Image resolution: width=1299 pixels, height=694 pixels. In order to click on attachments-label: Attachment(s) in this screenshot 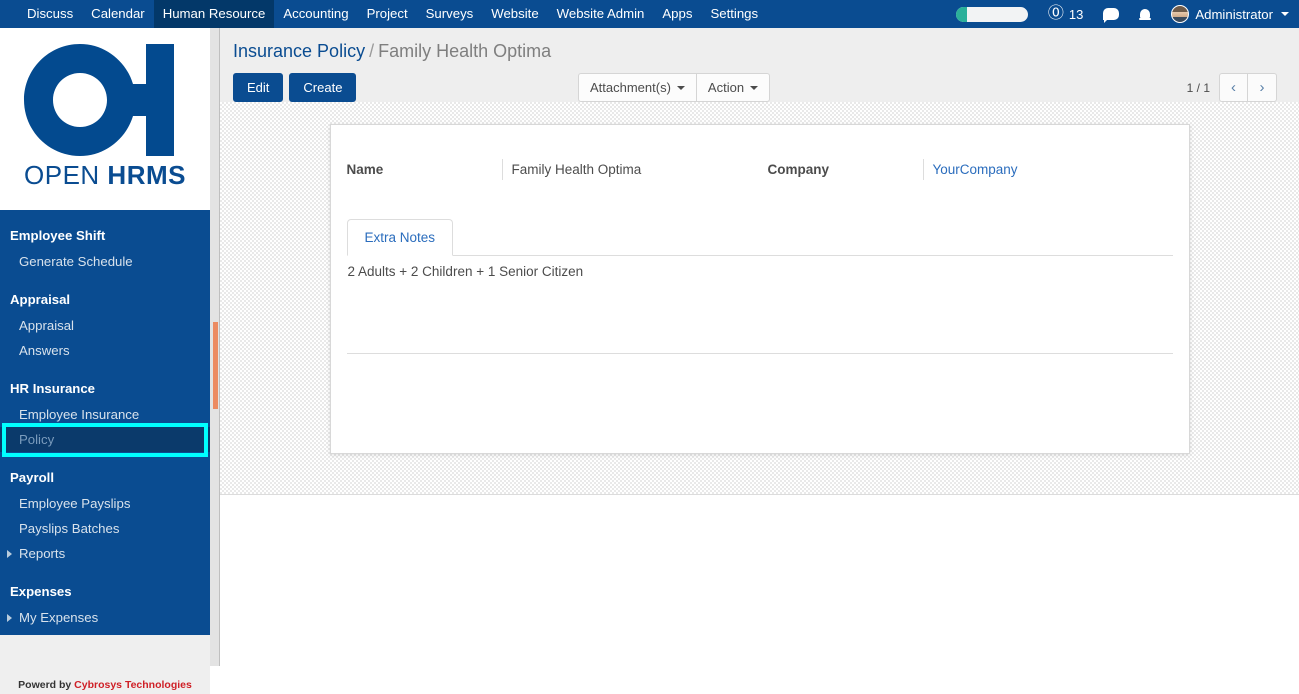, I will do `click(630, 87)`.